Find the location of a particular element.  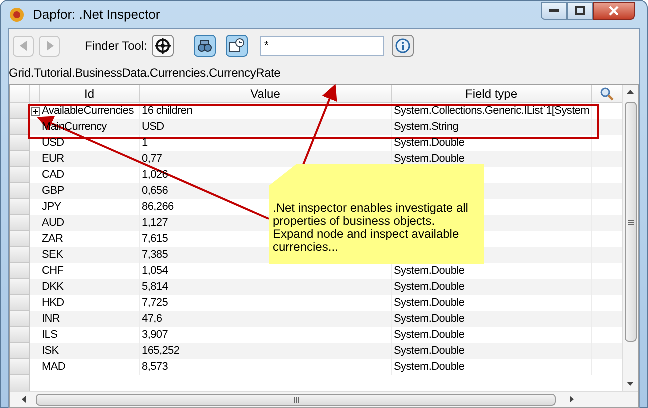

crosshair-icon is located at coordinates (163, 46).